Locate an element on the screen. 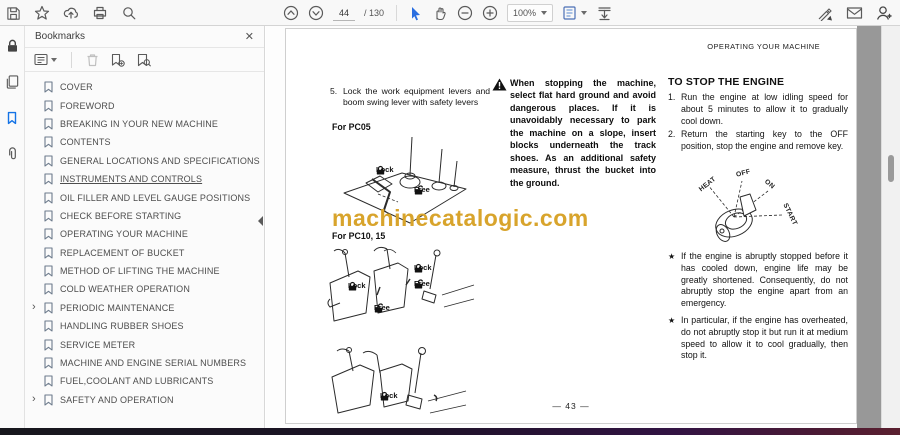  toolbar-nav-group: / 130 100% is located at coordinates (448, 13).